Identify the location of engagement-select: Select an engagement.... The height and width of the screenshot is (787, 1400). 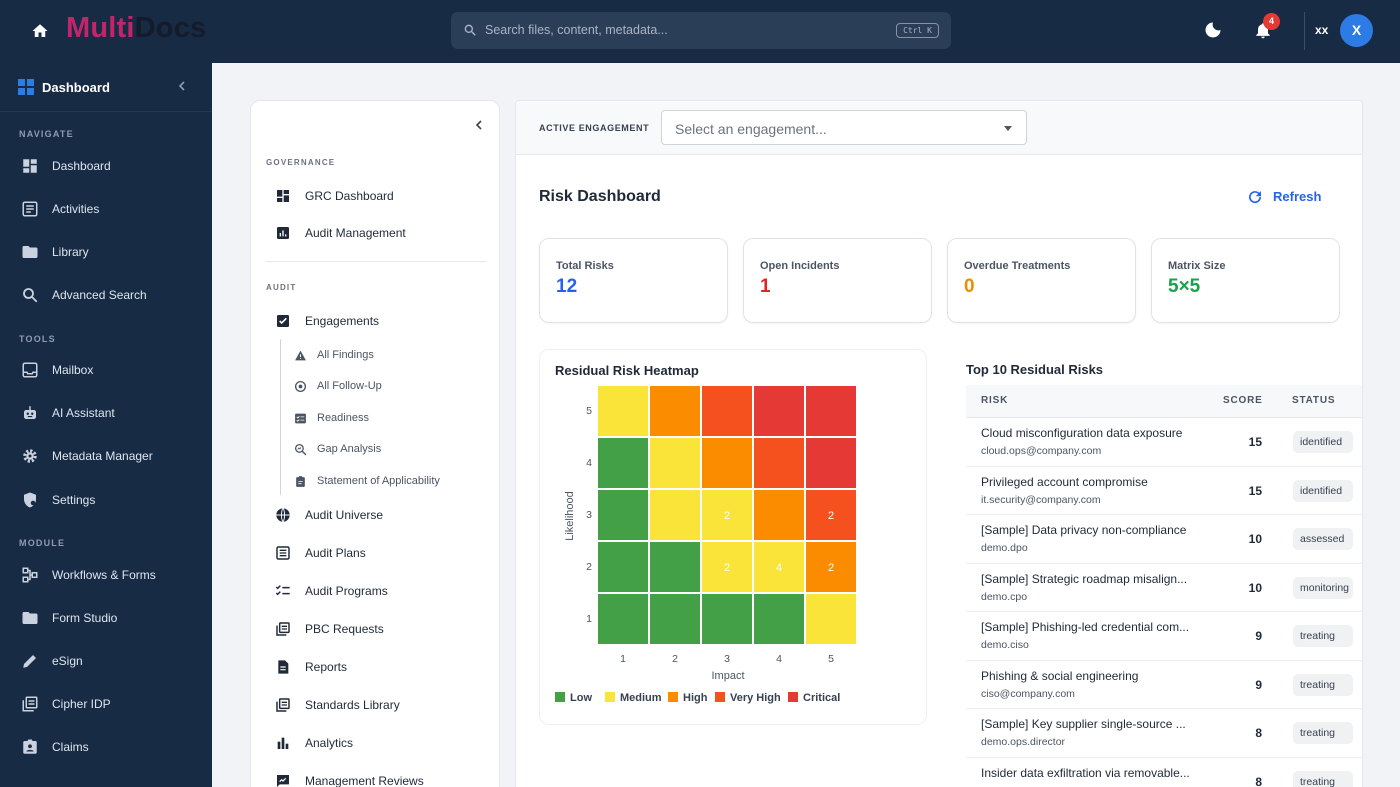
(844, 127).